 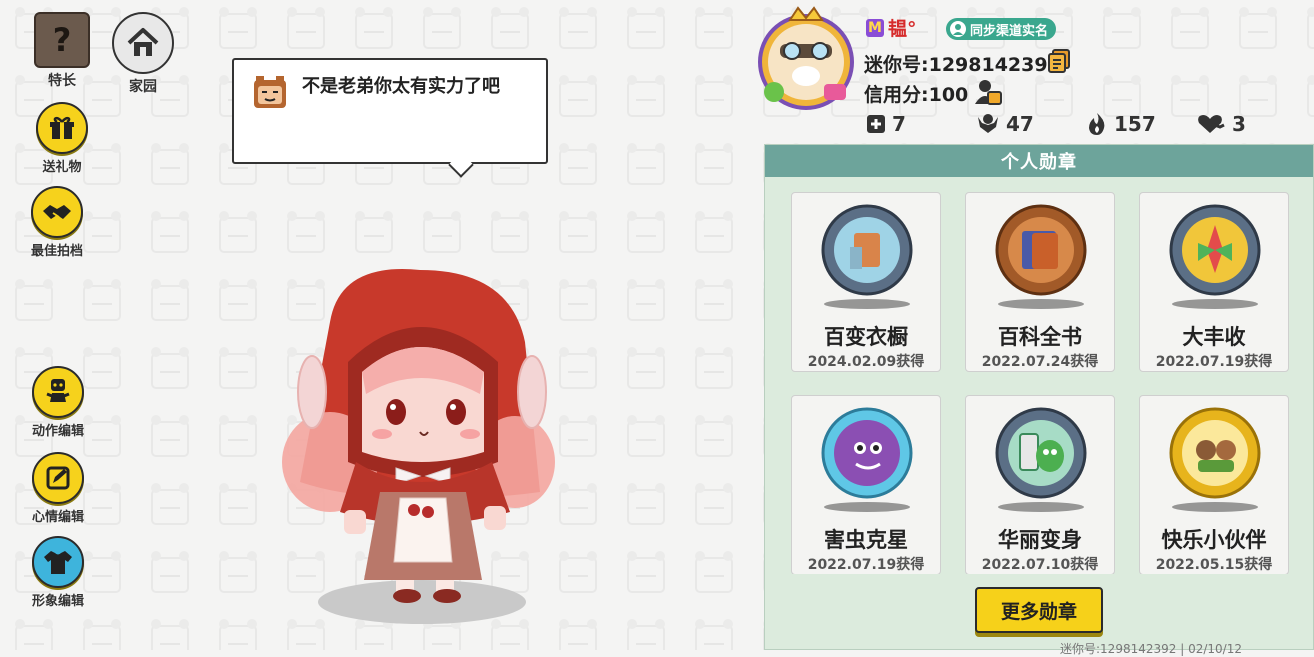 I want to click on house-icon, so click(x=143, y=43).